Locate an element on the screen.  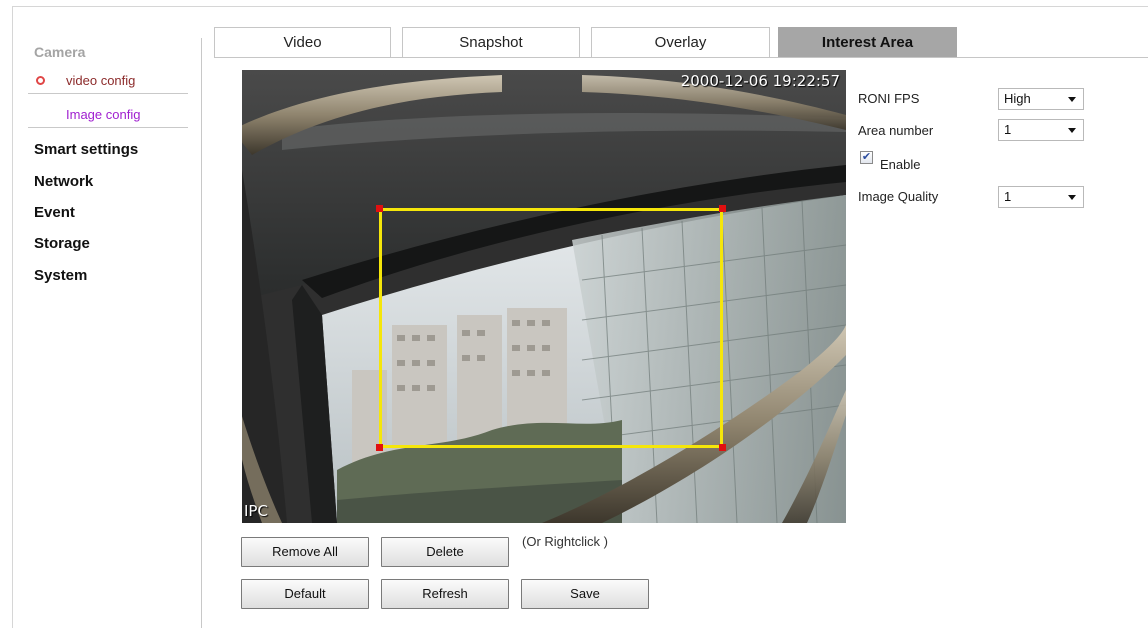
delete-button: Delete is located at coordinates (445, 552).